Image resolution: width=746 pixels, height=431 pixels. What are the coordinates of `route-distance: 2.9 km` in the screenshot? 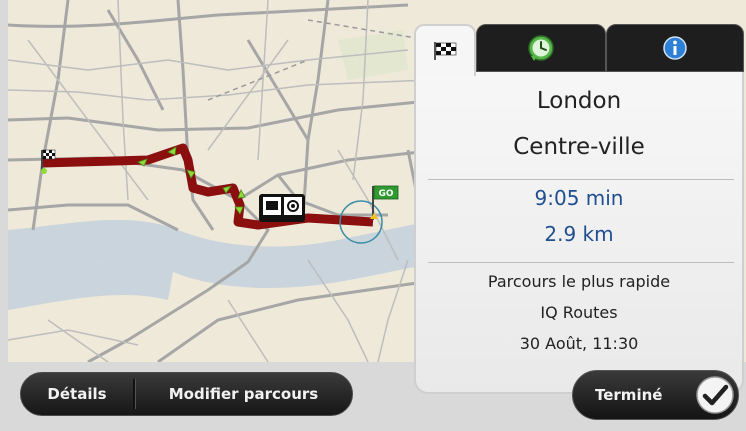 It's located at (579, 234).